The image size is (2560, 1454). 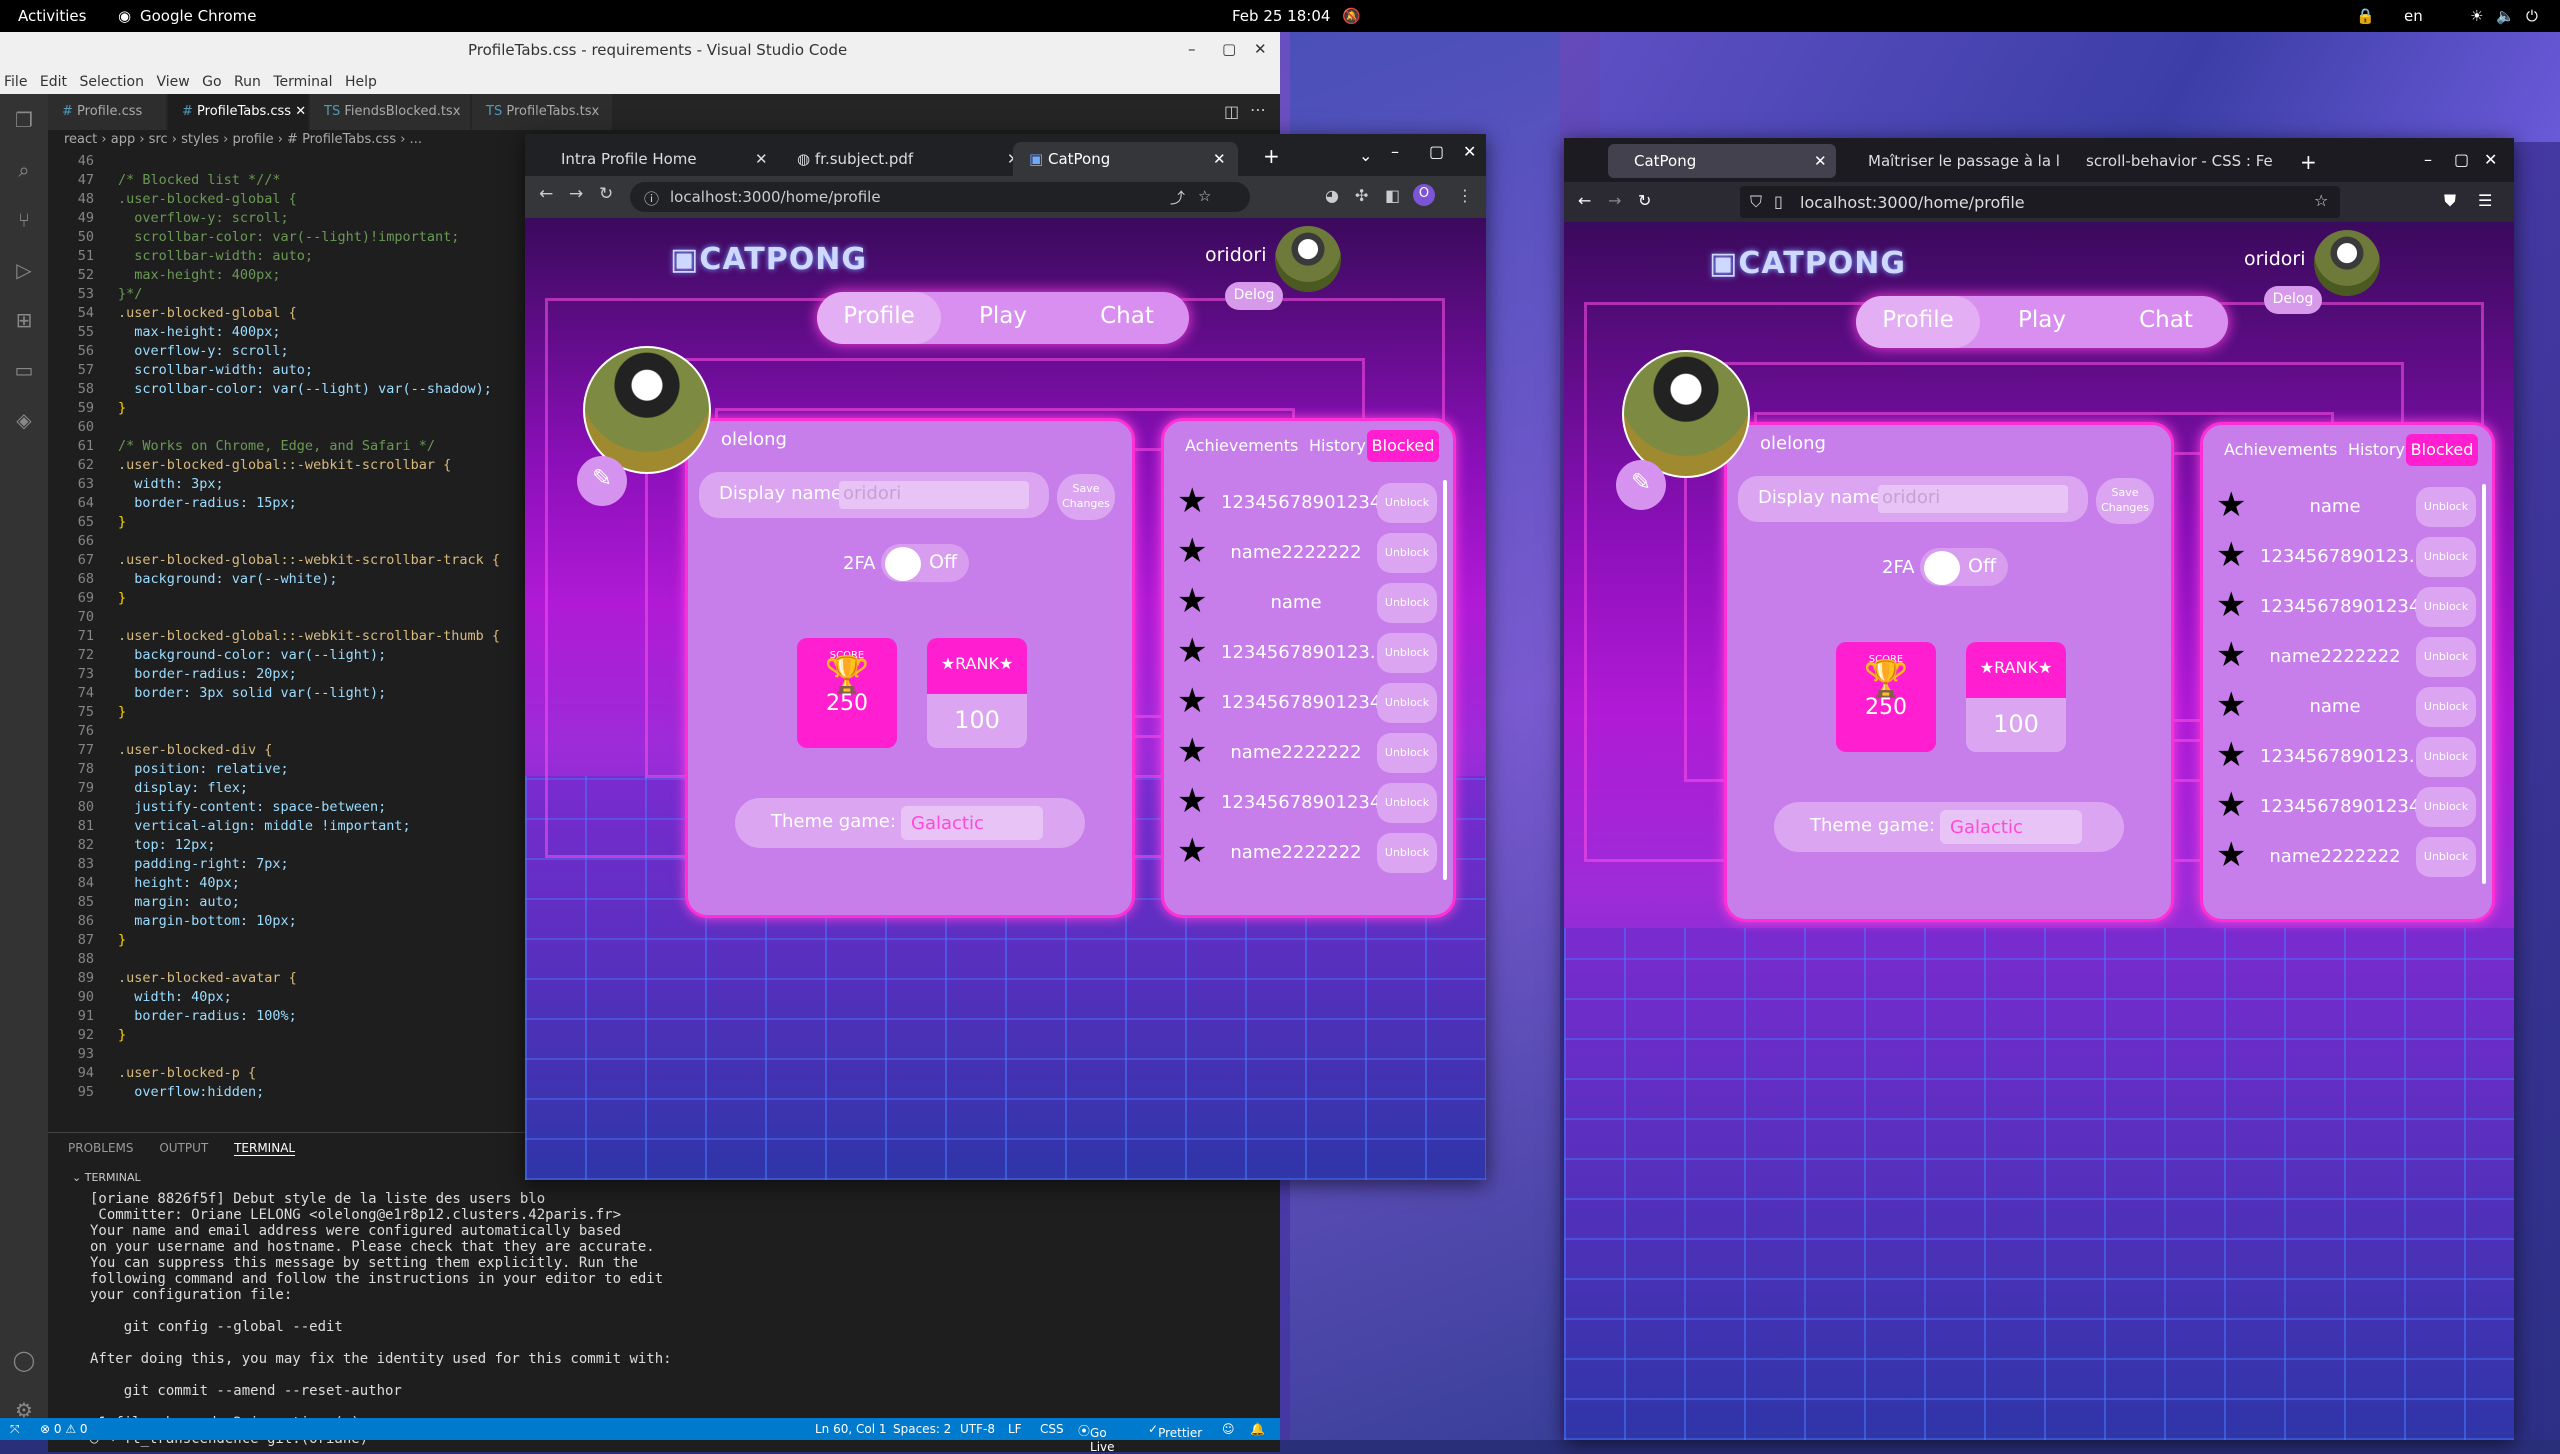 What do you see at coordinates (1392, 195) in the screenshot?
I see `side-panel-icon: ◧` at bounding box center [1392, 195].